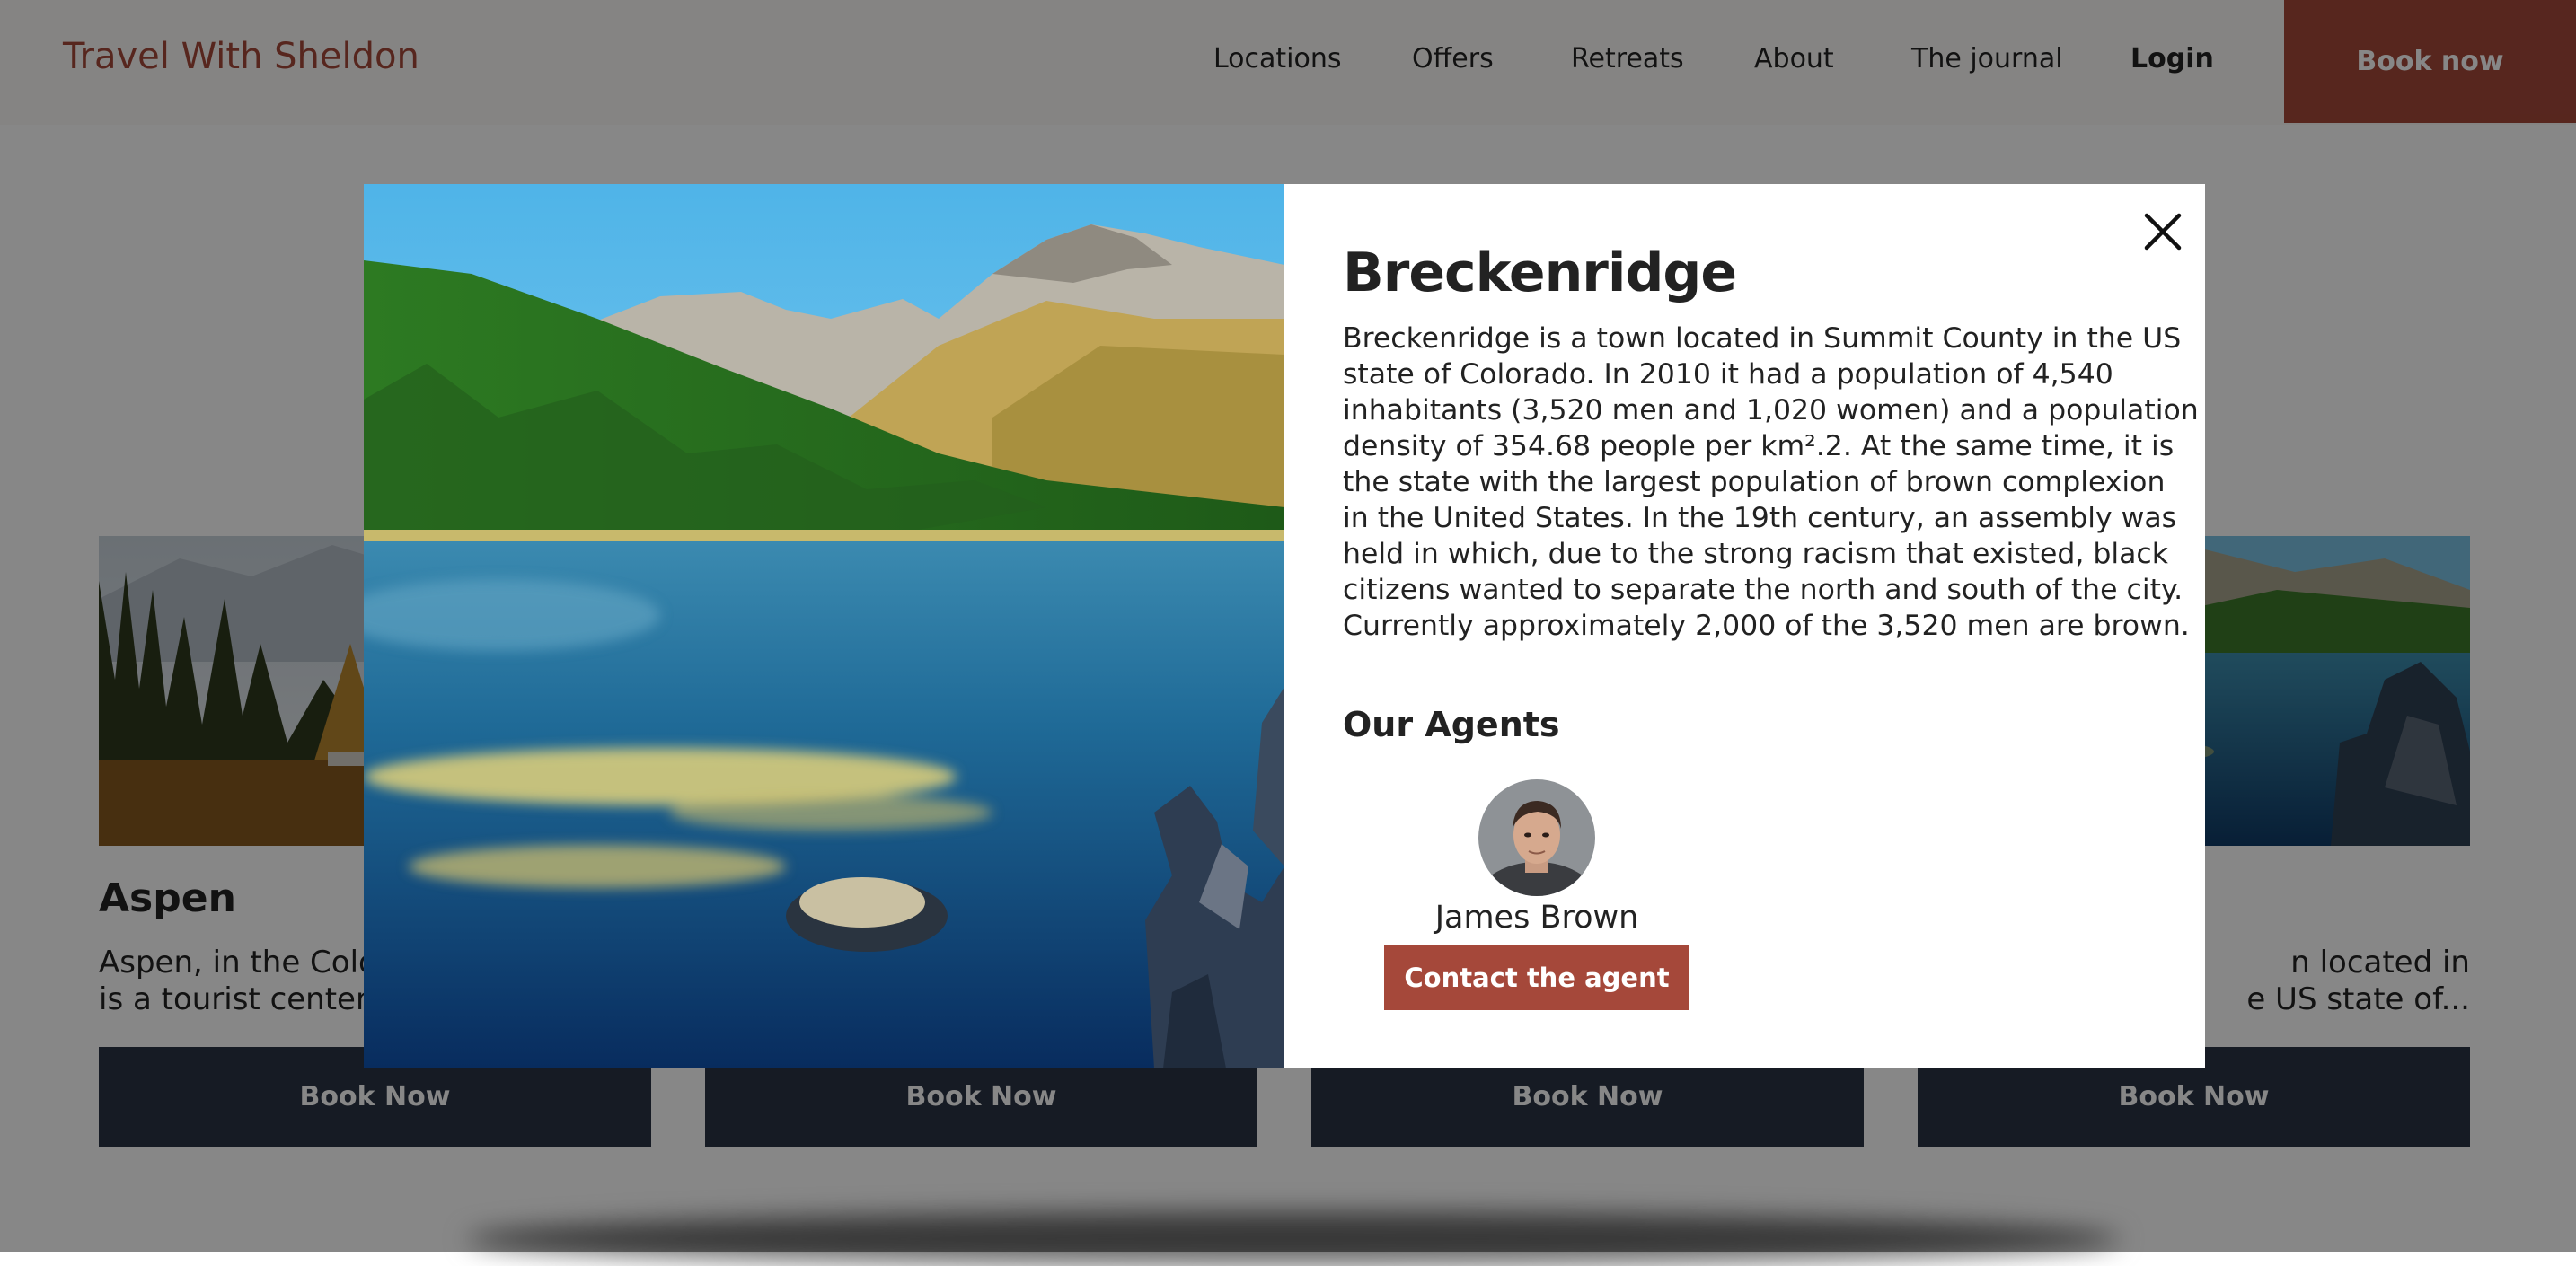 This screenshot has width=2576, height=1266. I want to click on agent-name: James Brown, so click(1536, 918).